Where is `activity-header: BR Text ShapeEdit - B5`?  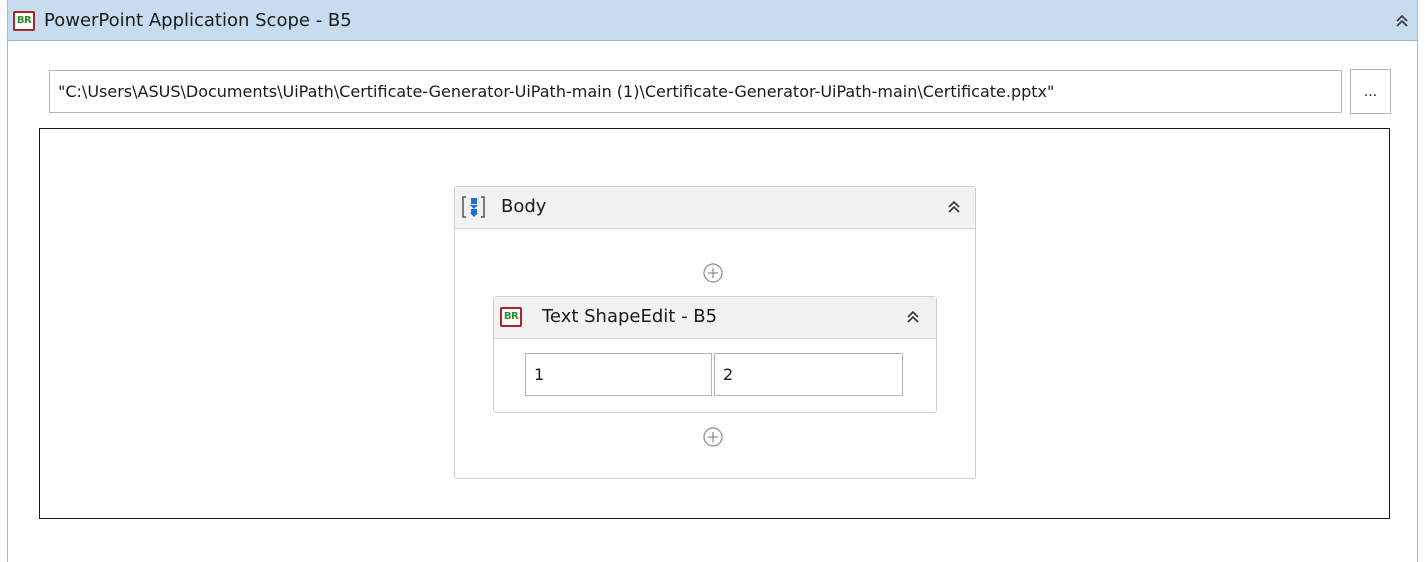
activity-header: BR Text ShapeEdit - B5 is located at coordinates (715, 318).